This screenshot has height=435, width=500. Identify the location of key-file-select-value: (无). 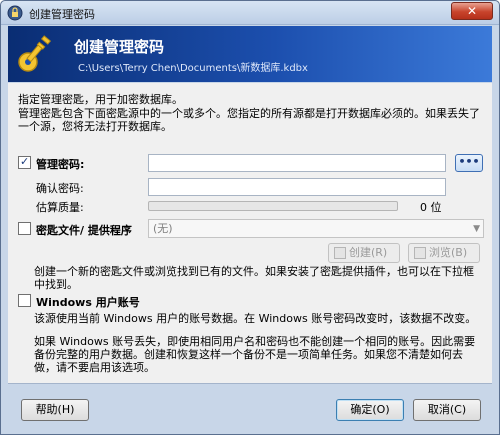
(163, 228).